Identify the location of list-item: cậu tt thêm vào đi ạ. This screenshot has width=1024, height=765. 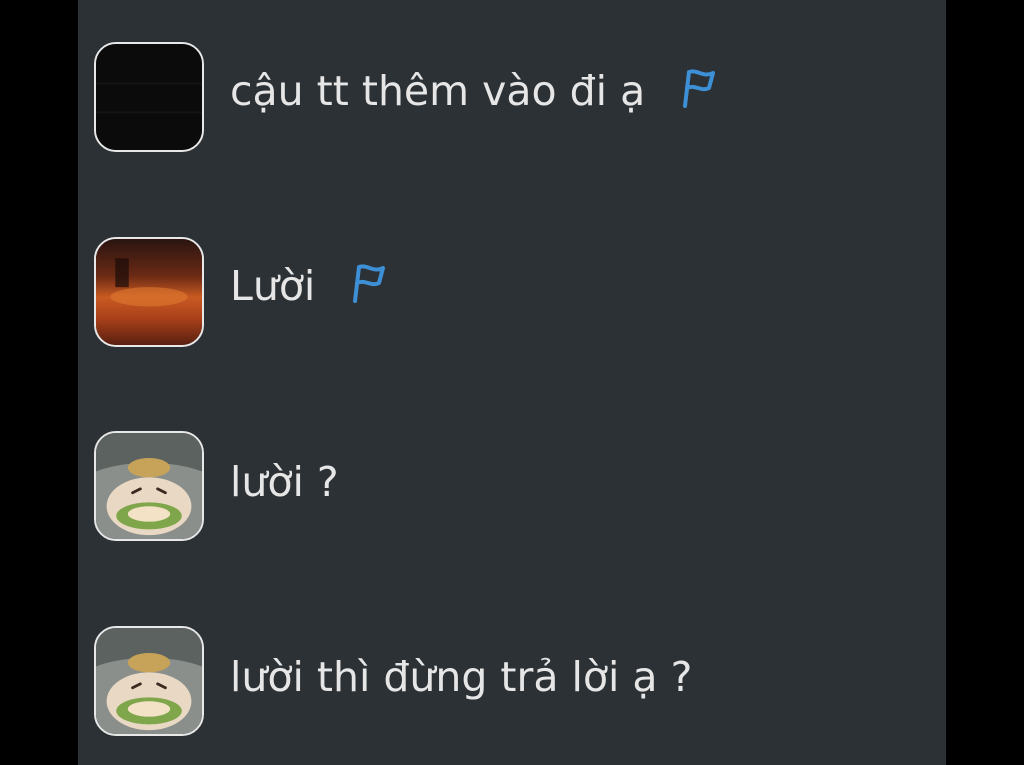
(407, 97).